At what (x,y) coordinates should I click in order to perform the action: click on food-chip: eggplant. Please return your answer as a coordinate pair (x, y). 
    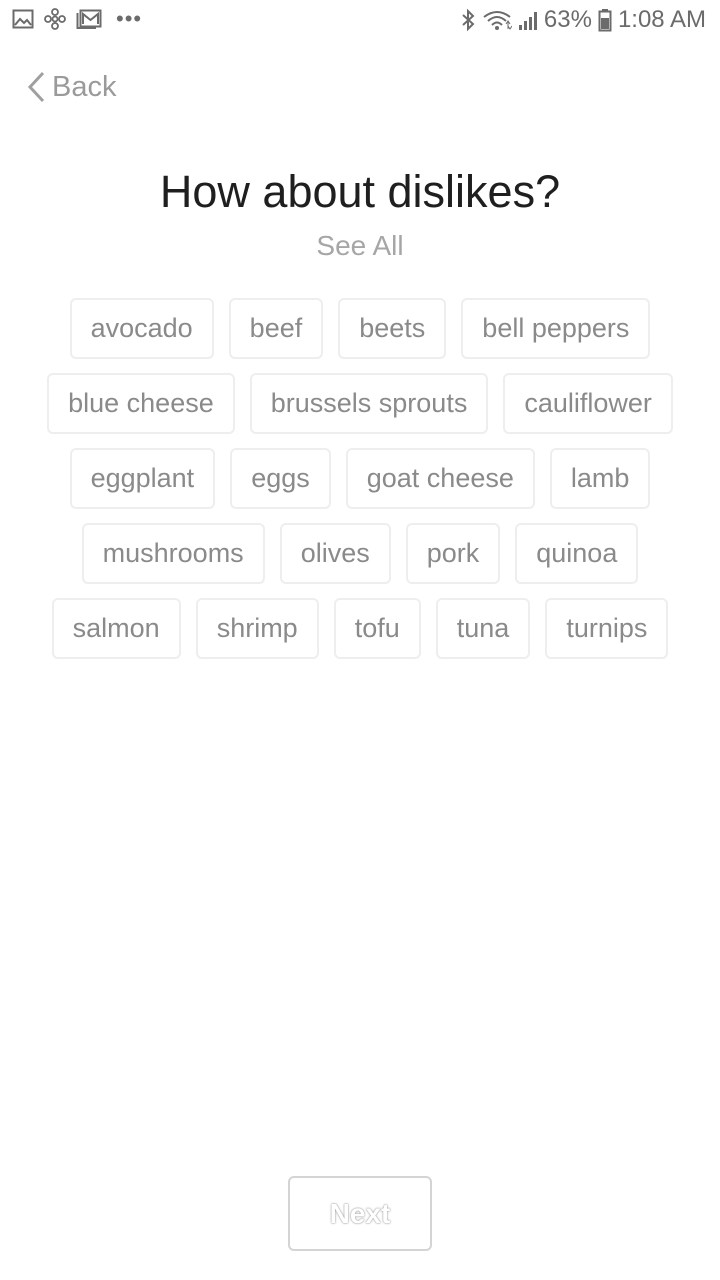
    Looking at the image, I should click on (142, 478).